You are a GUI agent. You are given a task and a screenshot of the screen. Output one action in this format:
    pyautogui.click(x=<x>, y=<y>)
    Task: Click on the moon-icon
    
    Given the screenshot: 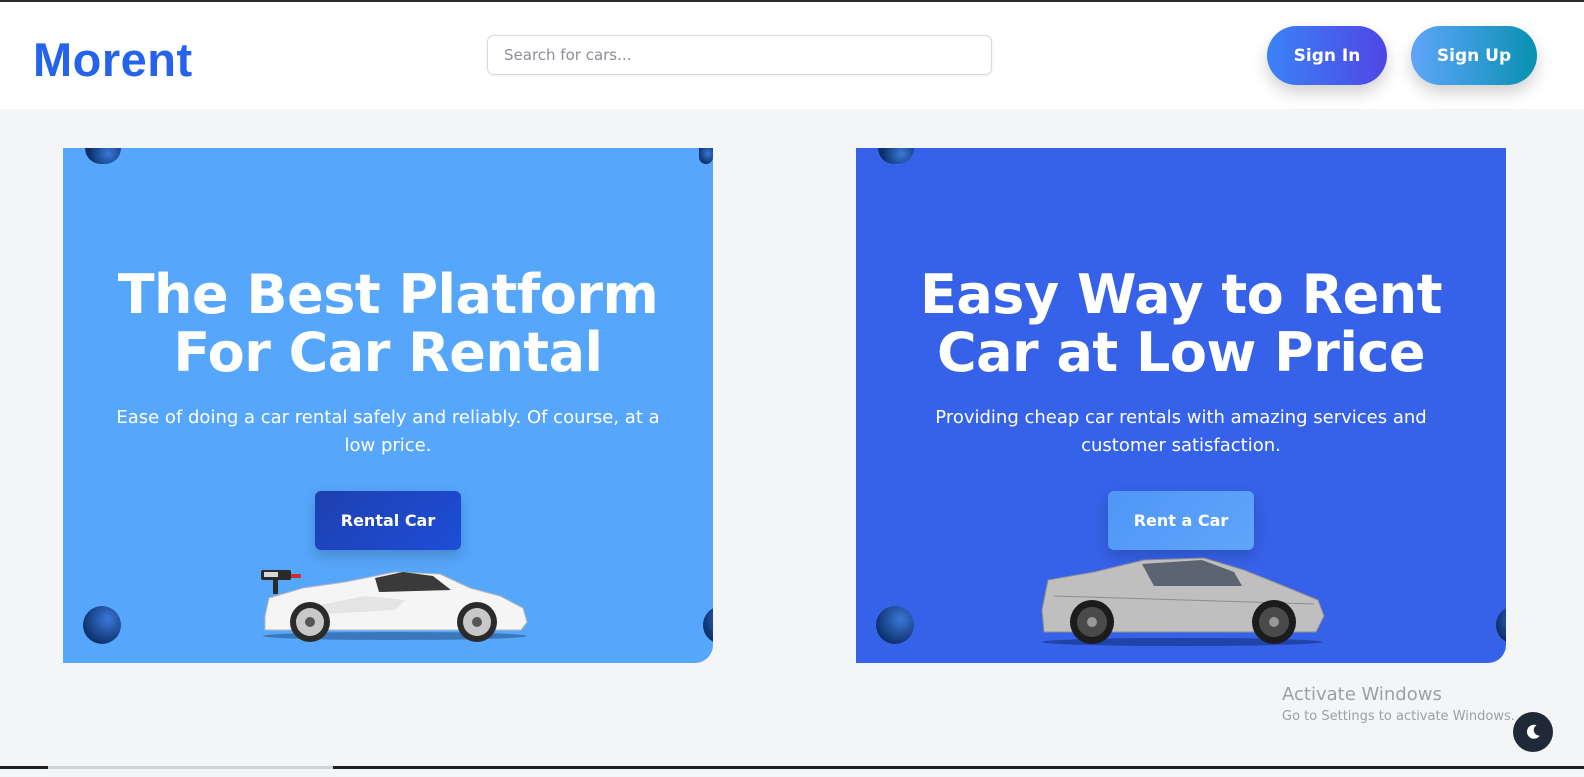 What is the action you would take?
    pyautogui.click(x=1533, y=731)
    